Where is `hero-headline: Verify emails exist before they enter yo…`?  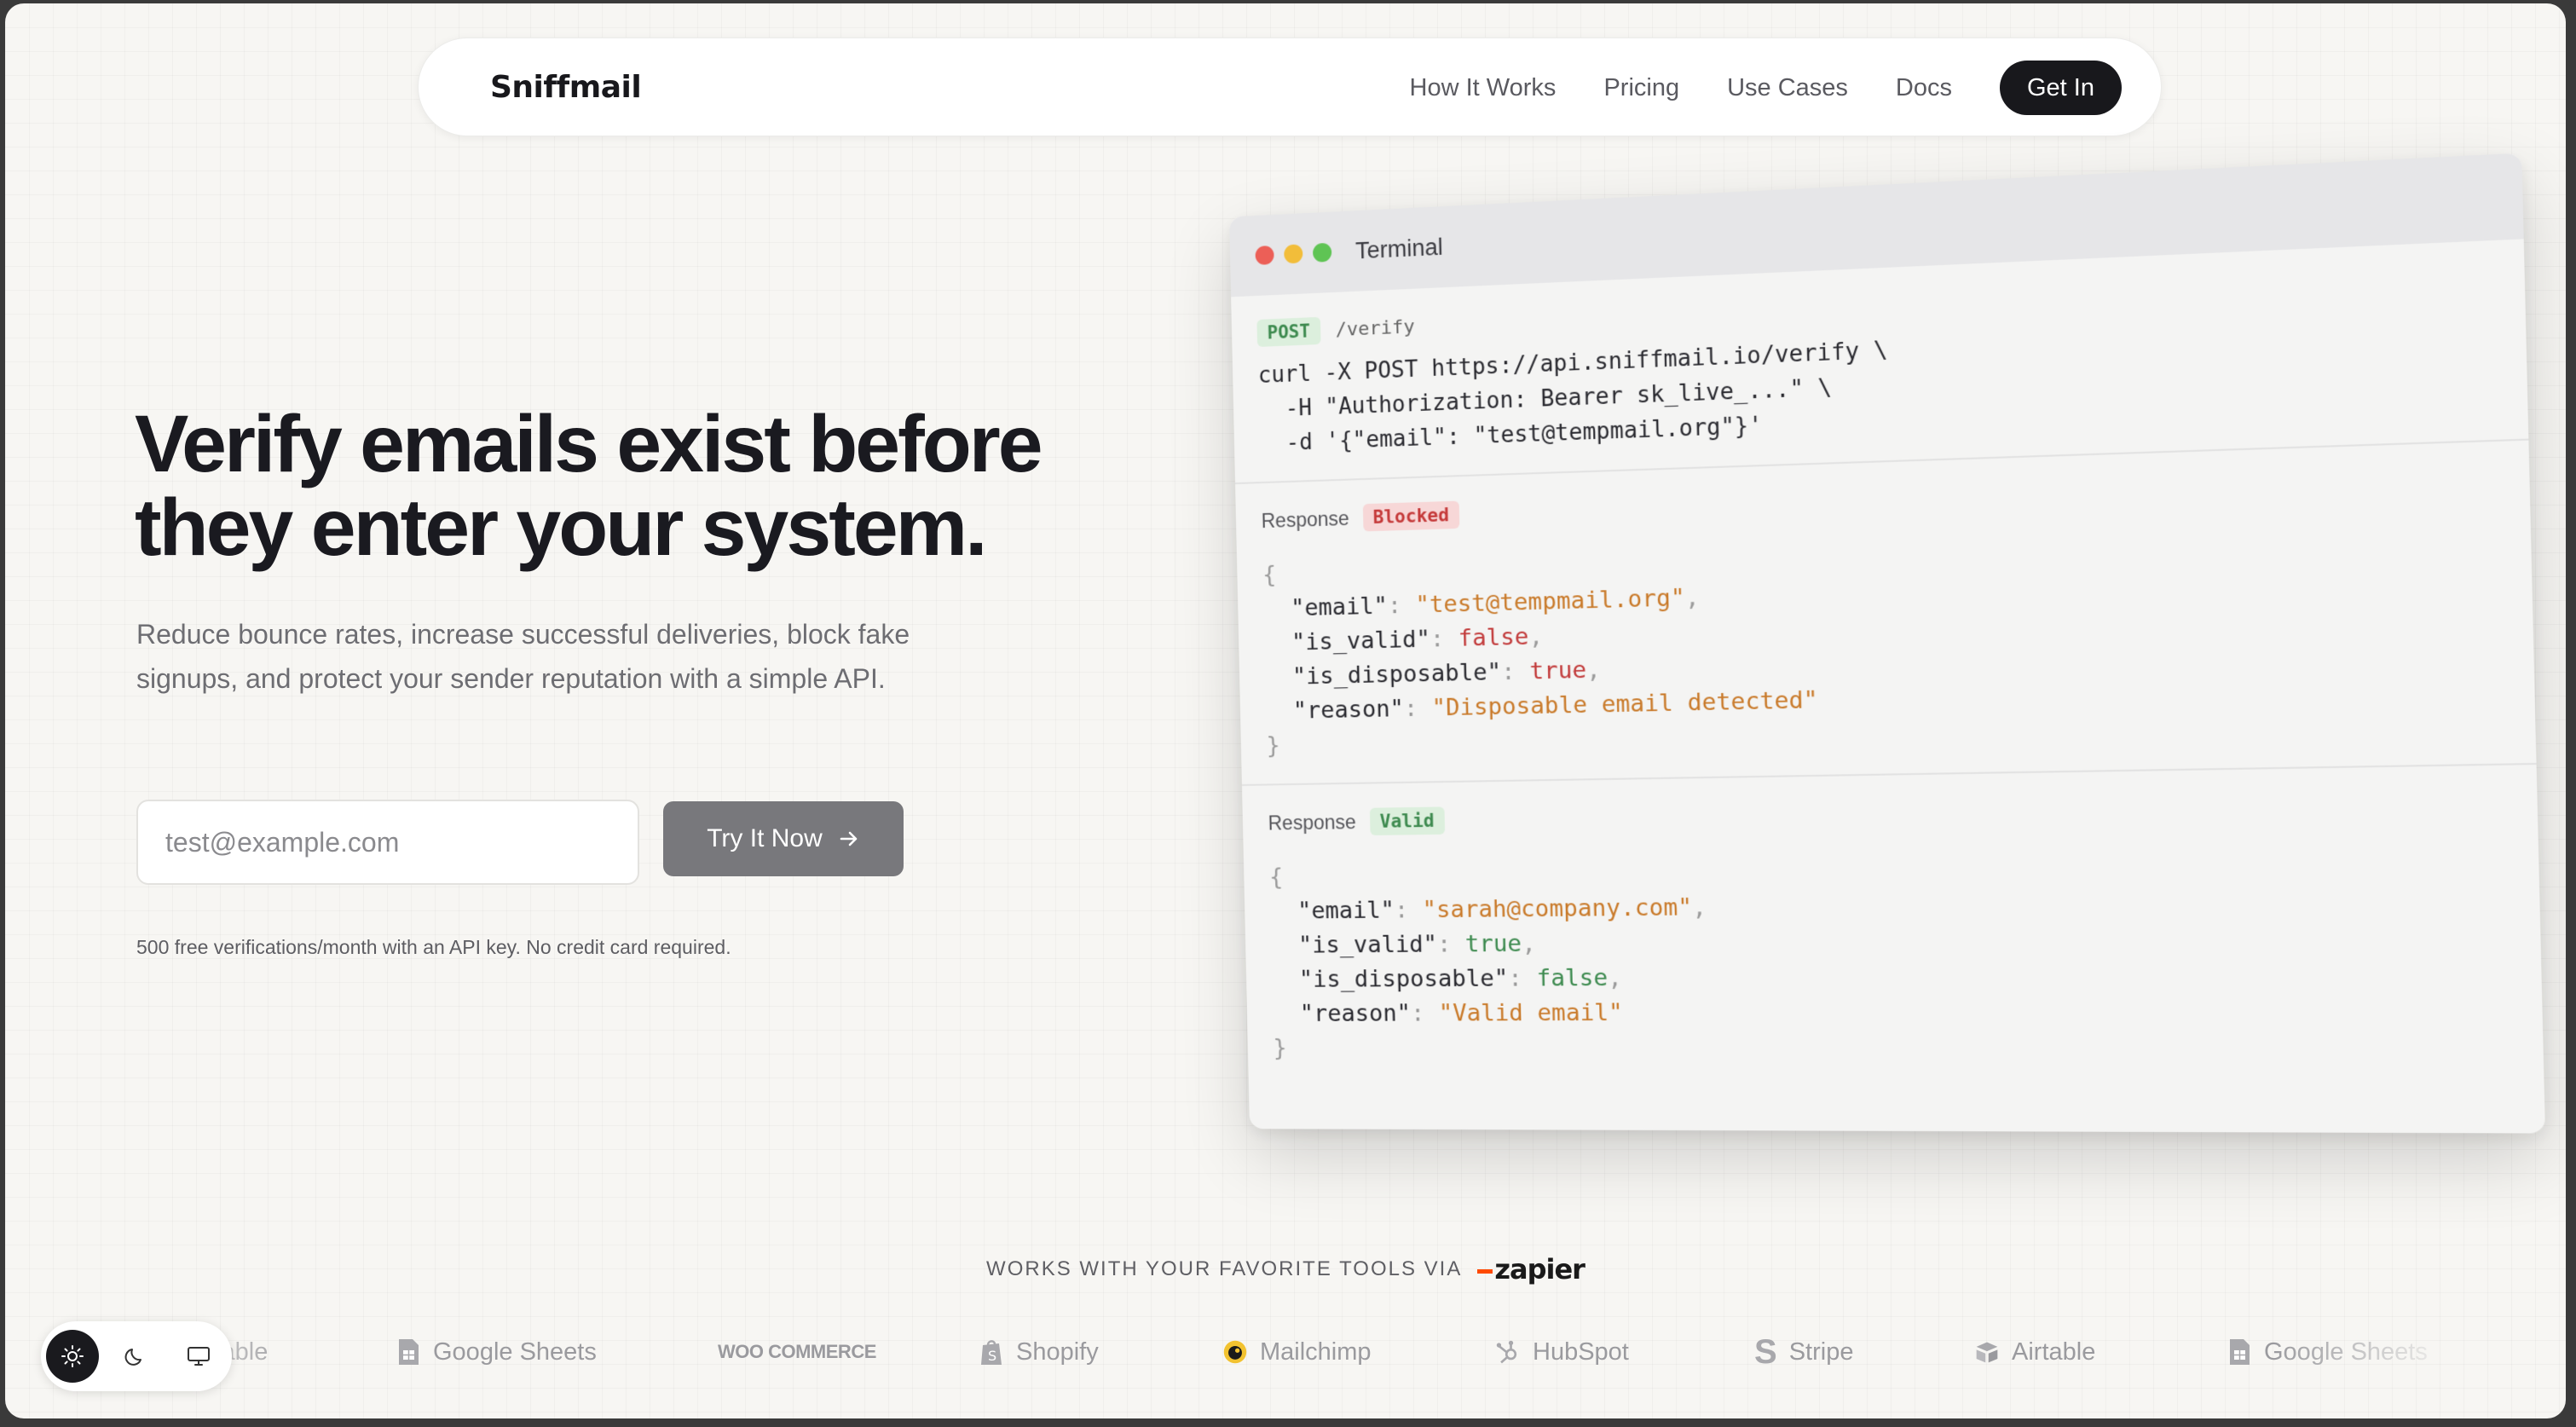
hero-headline: Verify emails exist before they enter yo… is located at coordinates (625, 485).